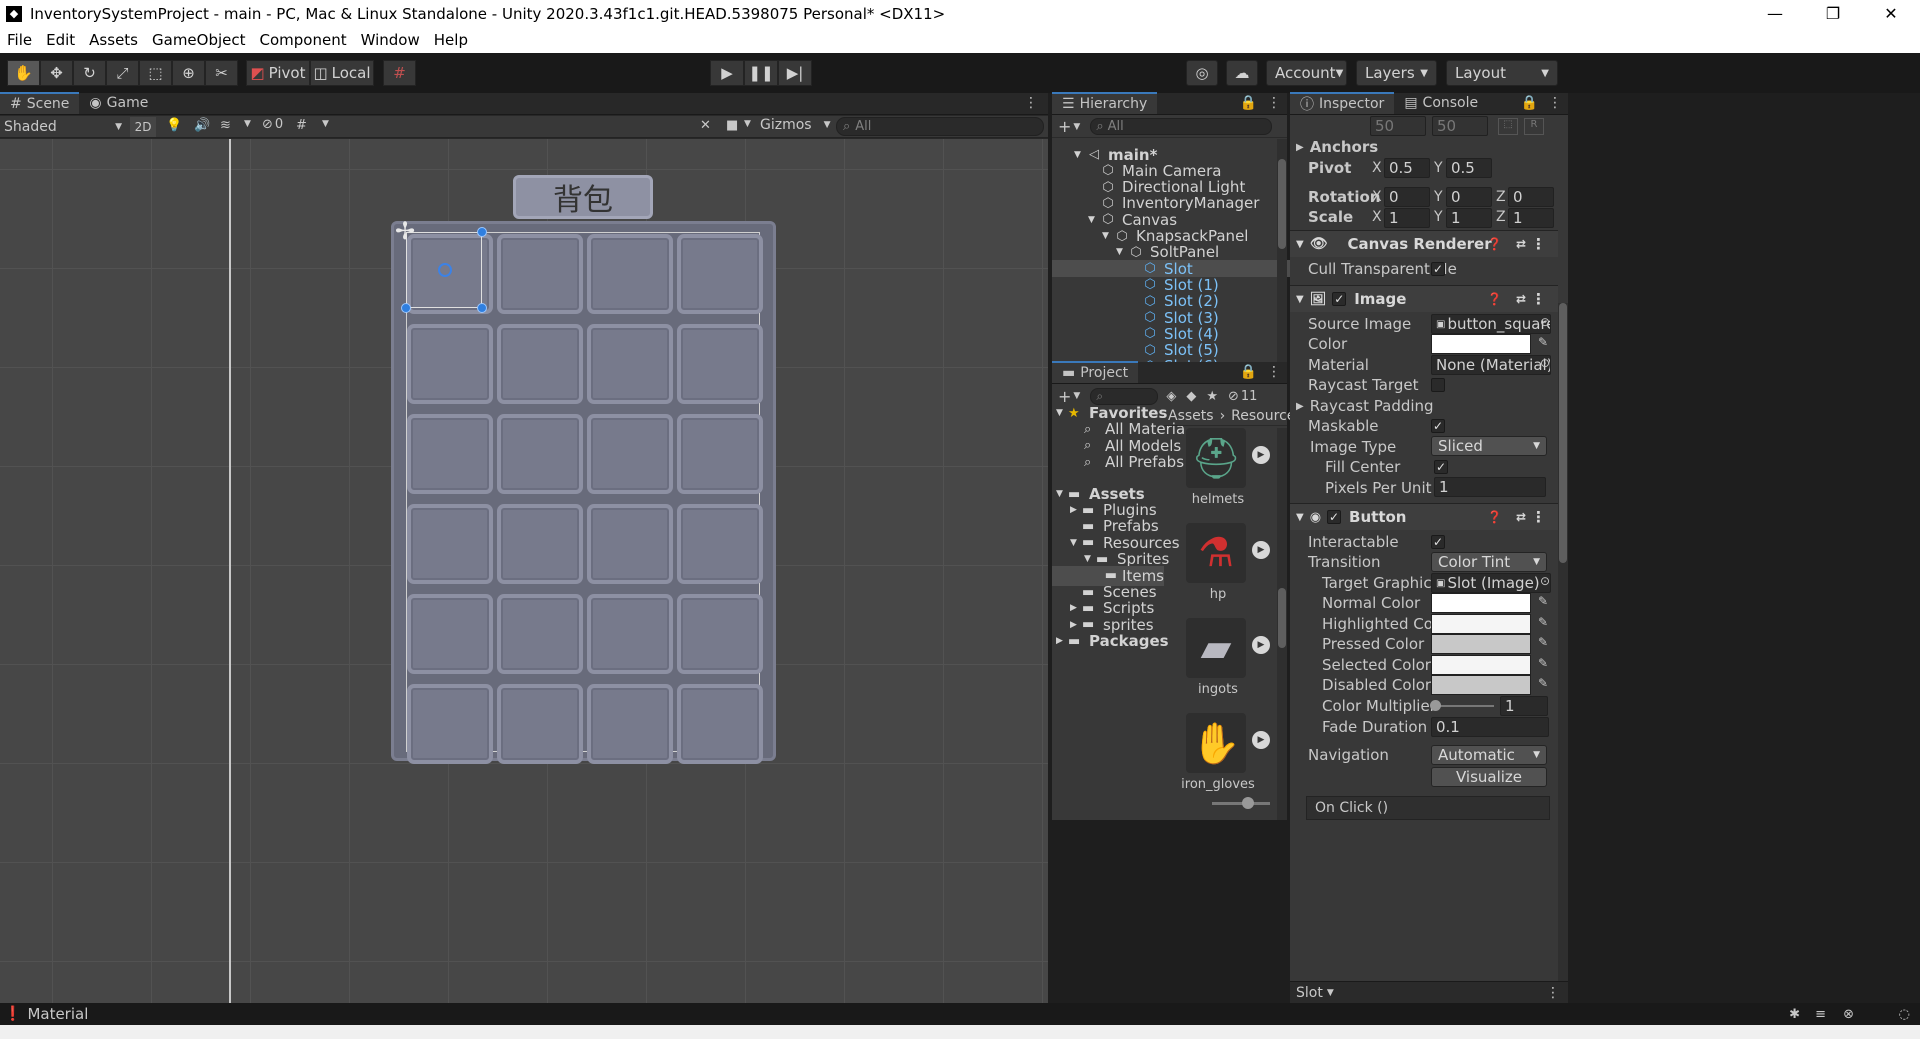  What do you see at coordinates (188, 73) in the screenshot?
I see `transform-tool-icon: ⊕` at bounding box center [188, 73].